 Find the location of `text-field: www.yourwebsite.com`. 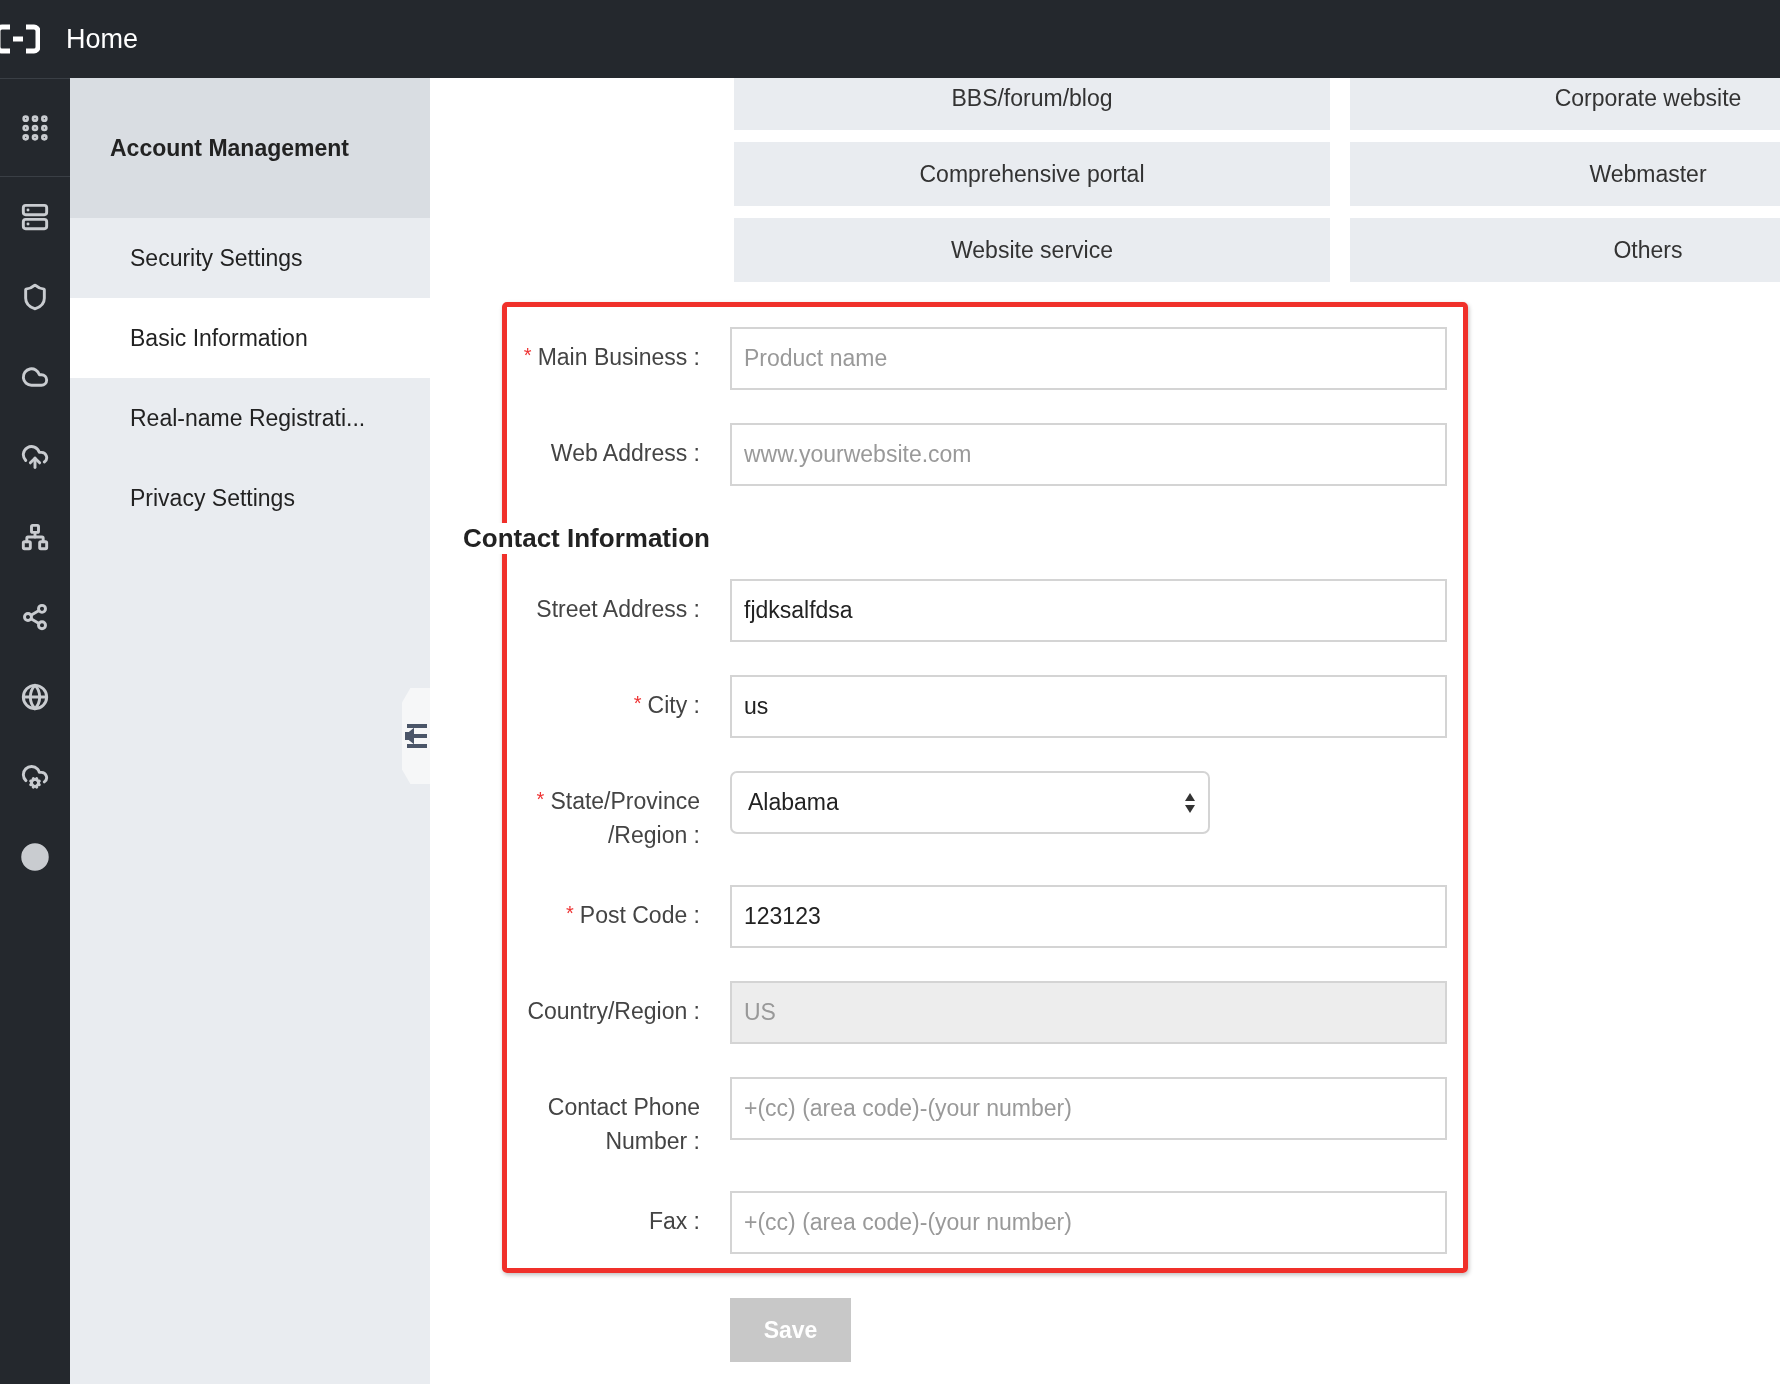

text-field: www.yourwebsite.com is located at coordinates (1088, 454).